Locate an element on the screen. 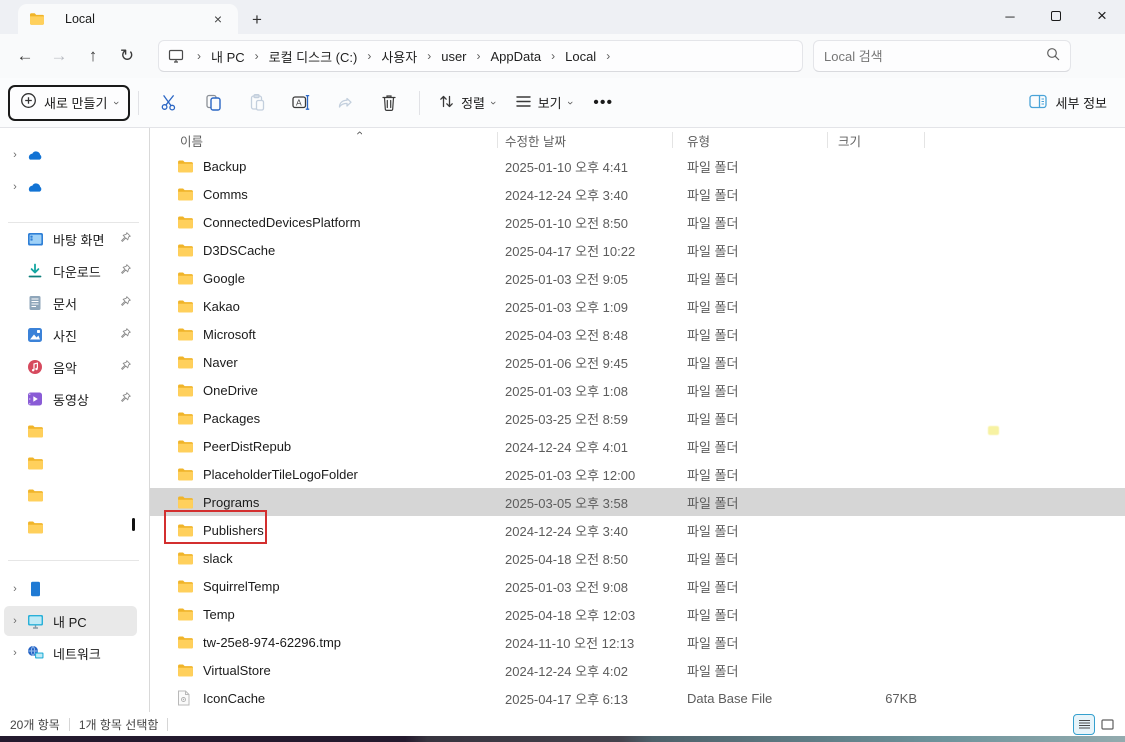 This screenshot has width=1125, height=742. file-row: Google 2025-01-03 오전 9:05 파일 폴더 is located at coordinates (637, 278).